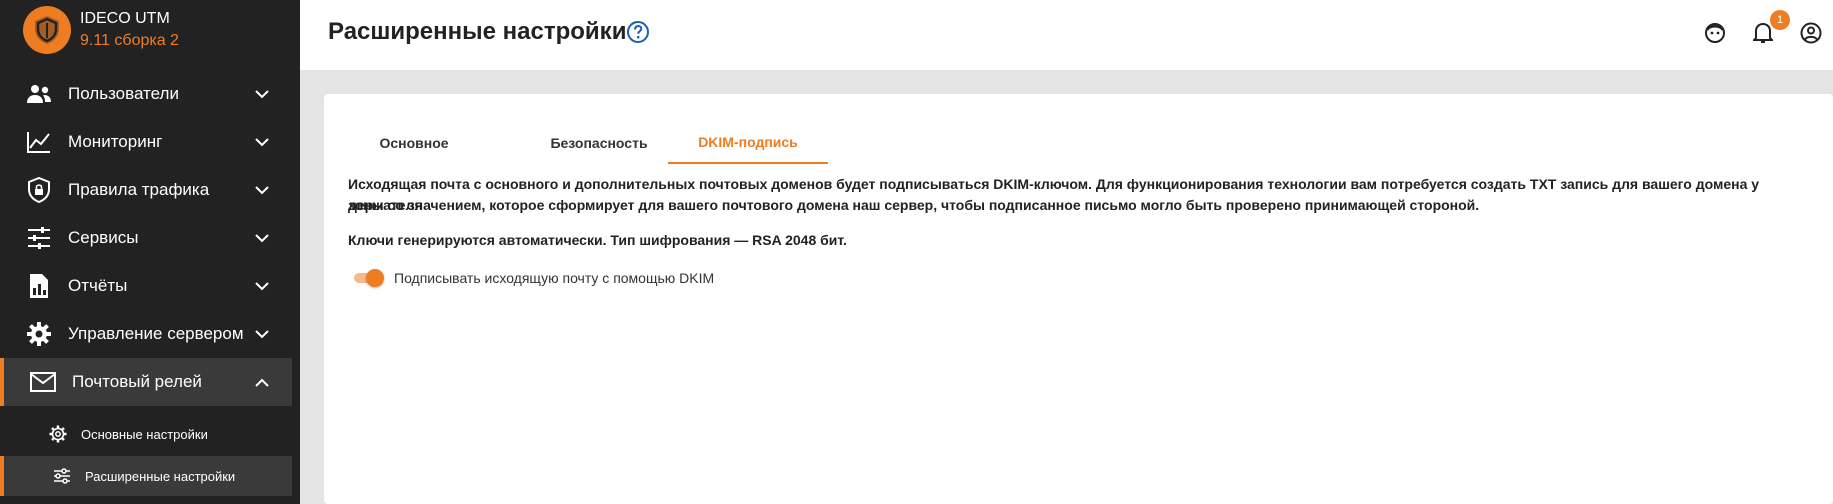 The height and width of the screenshot is (504, 1833). I want to click on brand-version: 9.11 сборка 2, so click(129, 40).